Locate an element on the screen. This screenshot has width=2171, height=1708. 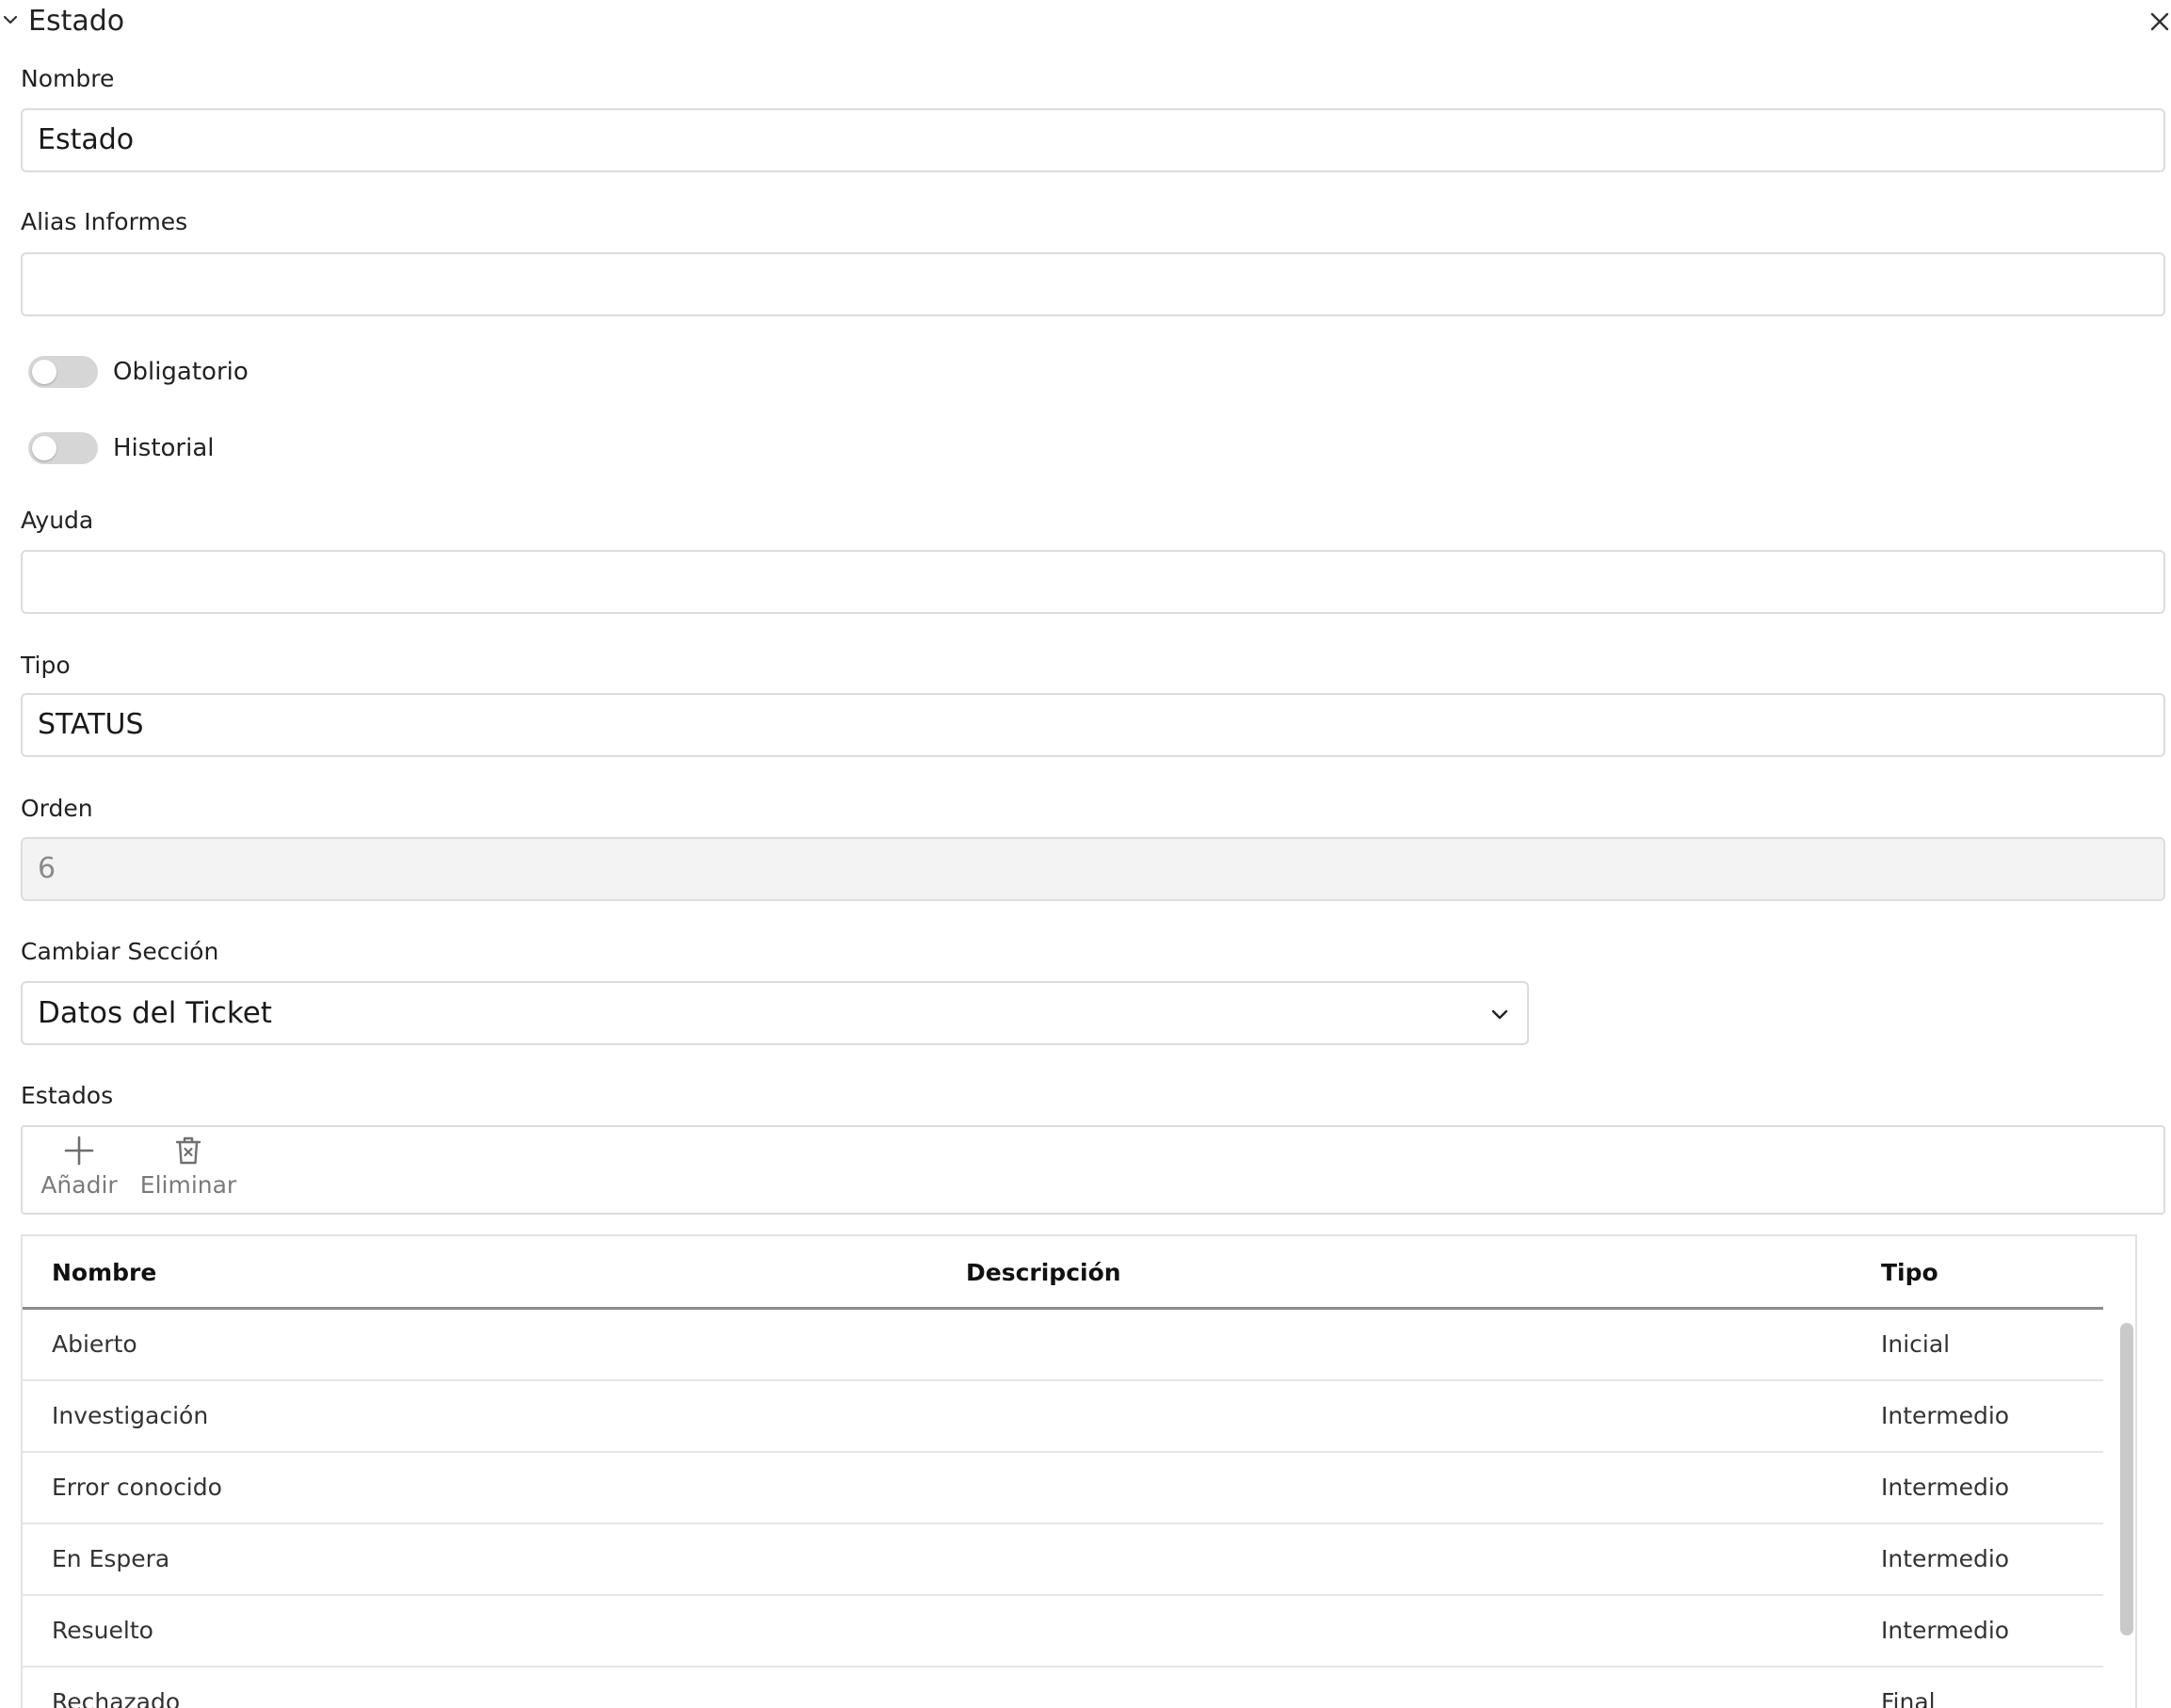
panel-title: Estado is located at coordinates (76, 21).